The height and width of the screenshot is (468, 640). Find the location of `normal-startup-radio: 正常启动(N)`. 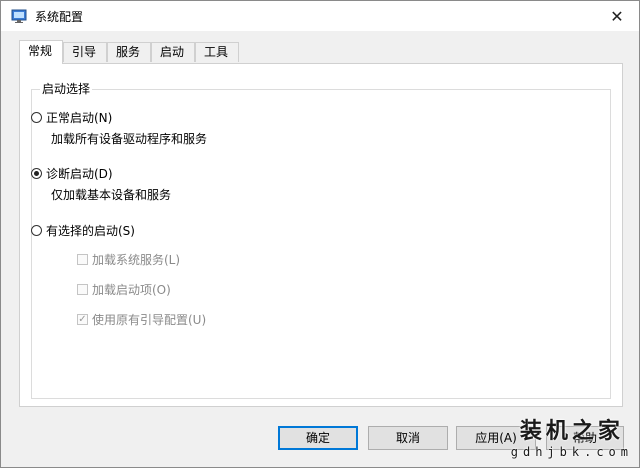

normal-startup-radio: 正常启动(N) is located at coordinates (71, 117).